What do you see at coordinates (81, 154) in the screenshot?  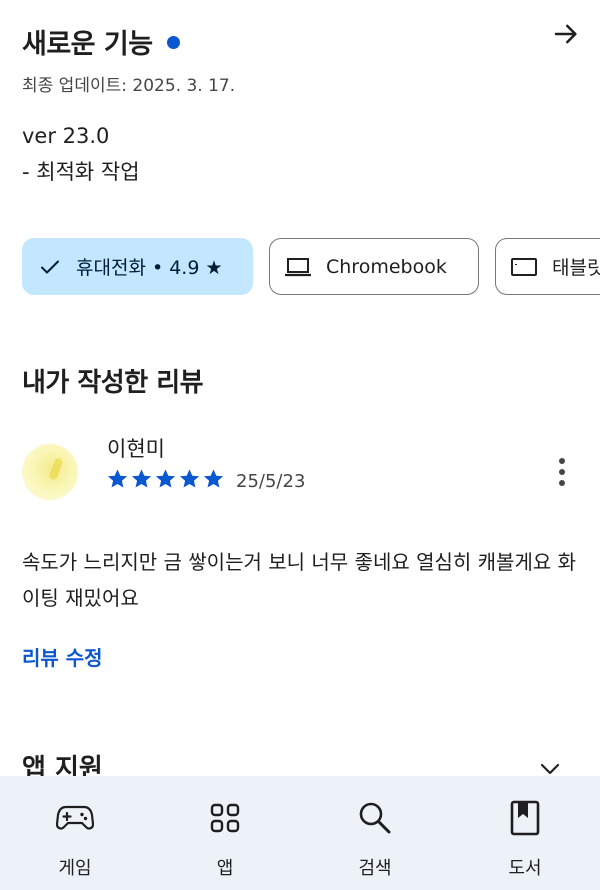 I see `release-notes: ver 23.0 - 최적화 작업` at bounding box center [81, 154].